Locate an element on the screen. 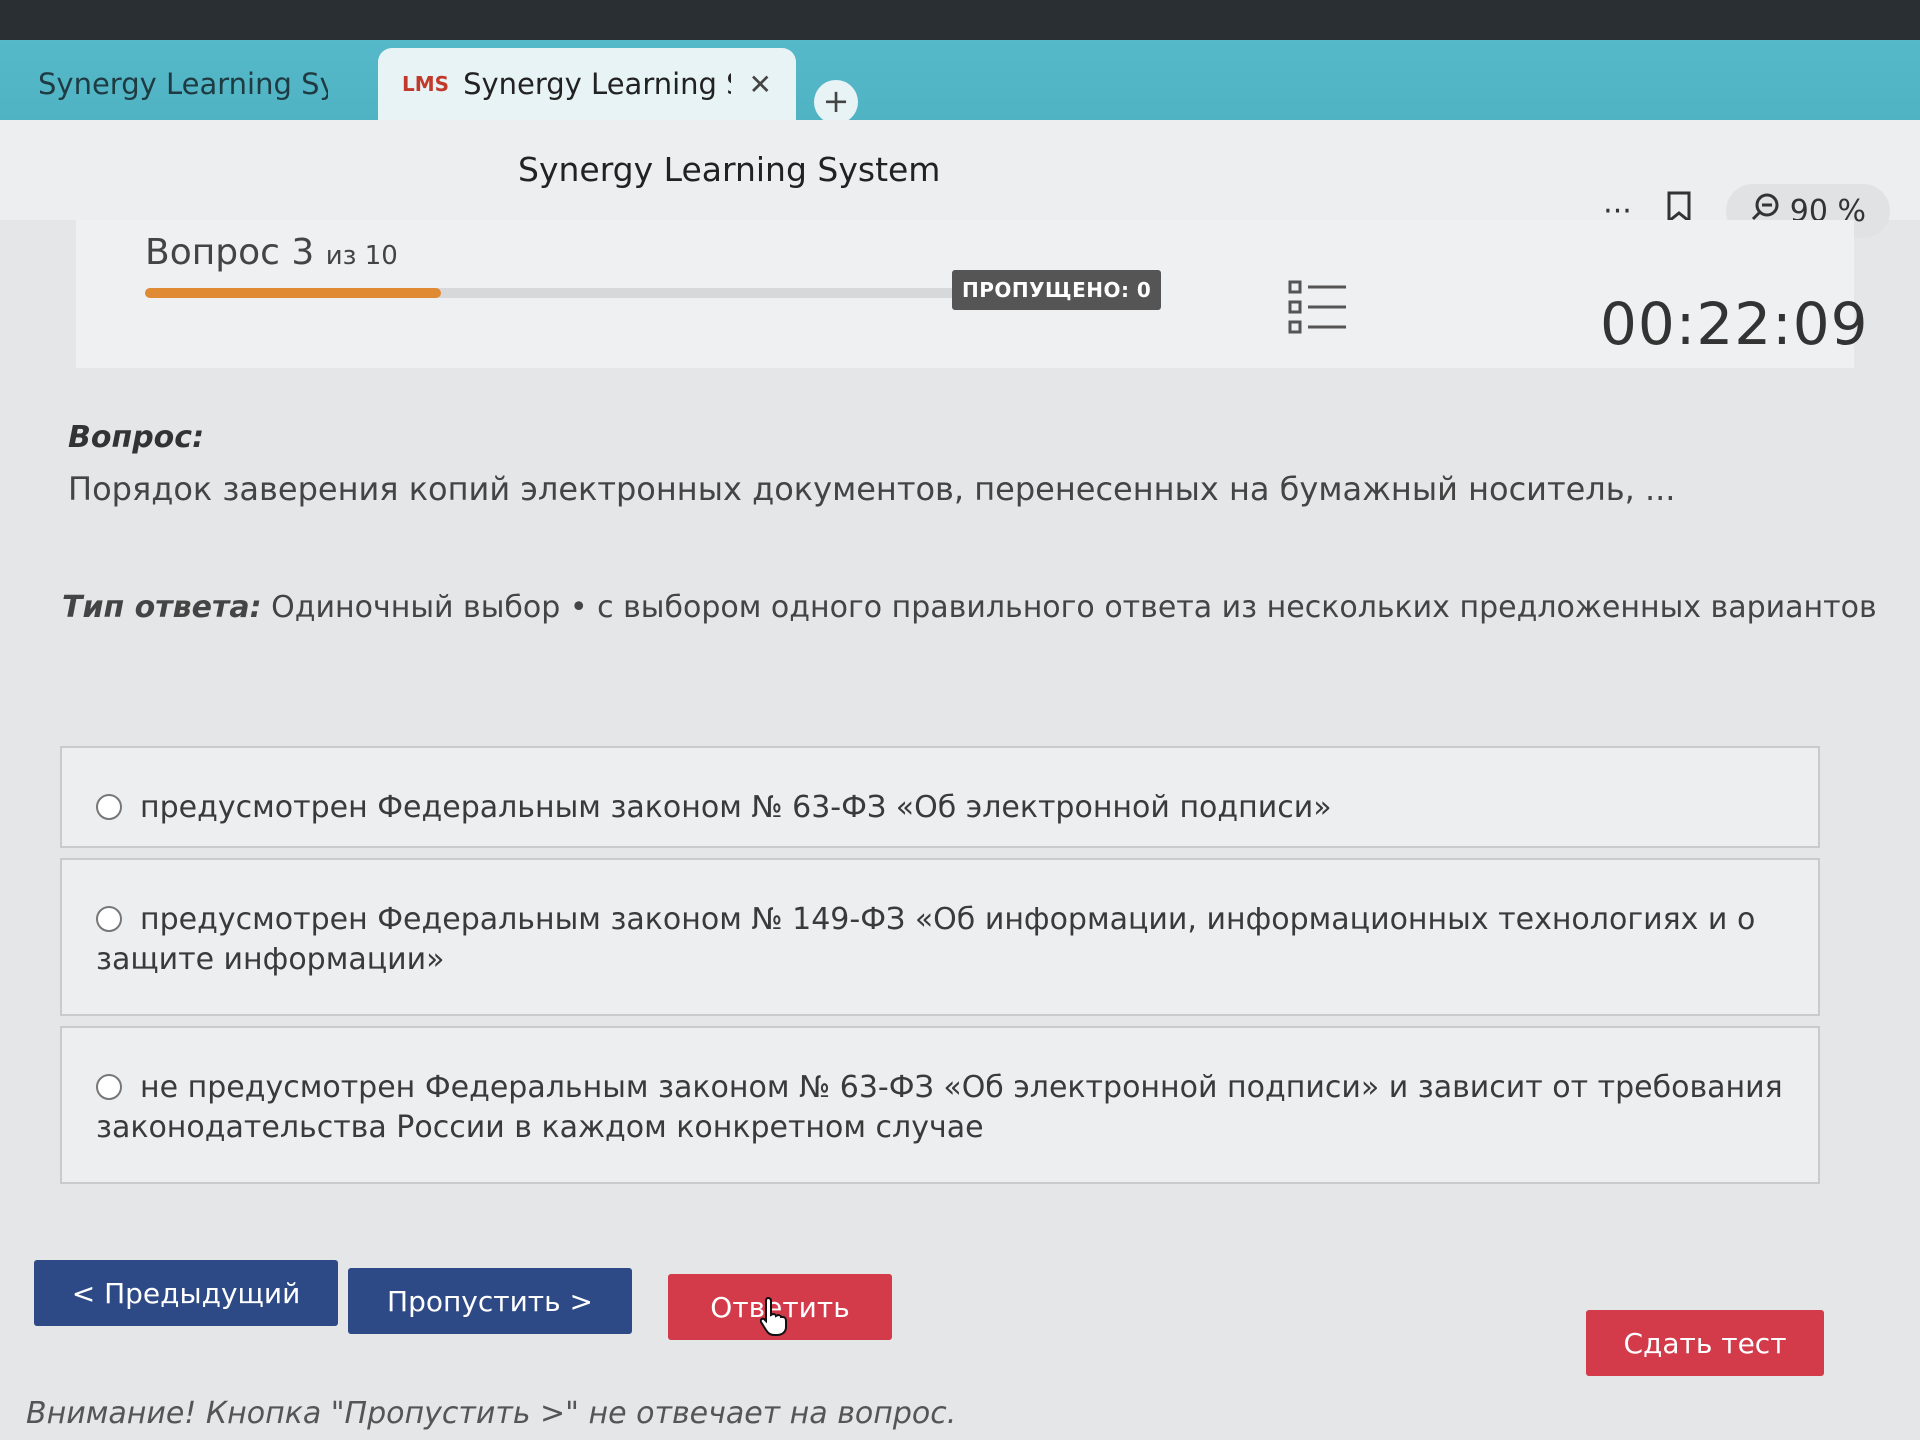 The image size is (1920, 1440). browser-tab-2: LMS Synergy Learning Syste ✕ is located at coordinates (587, 84).